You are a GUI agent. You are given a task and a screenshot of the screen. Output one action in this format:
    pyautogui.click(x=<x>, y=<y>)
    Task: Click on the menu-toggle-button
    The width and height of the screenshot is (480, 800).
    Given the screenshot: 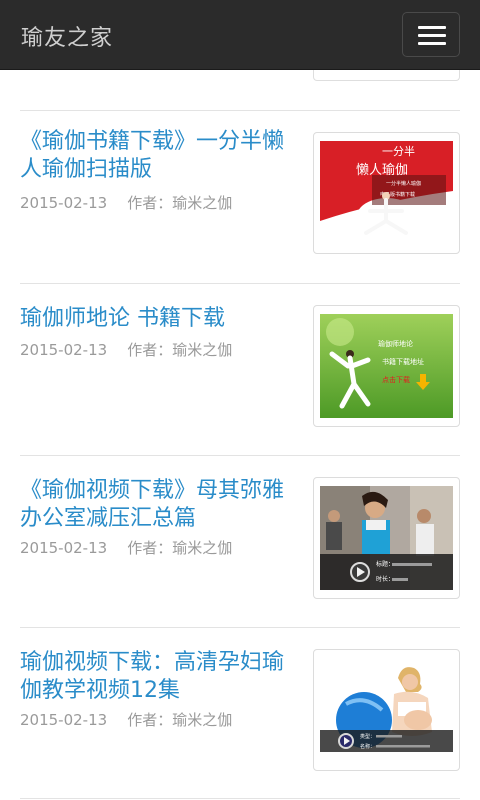 What is the action you would take?
    pyautogui.click(x=431, y=34)
    